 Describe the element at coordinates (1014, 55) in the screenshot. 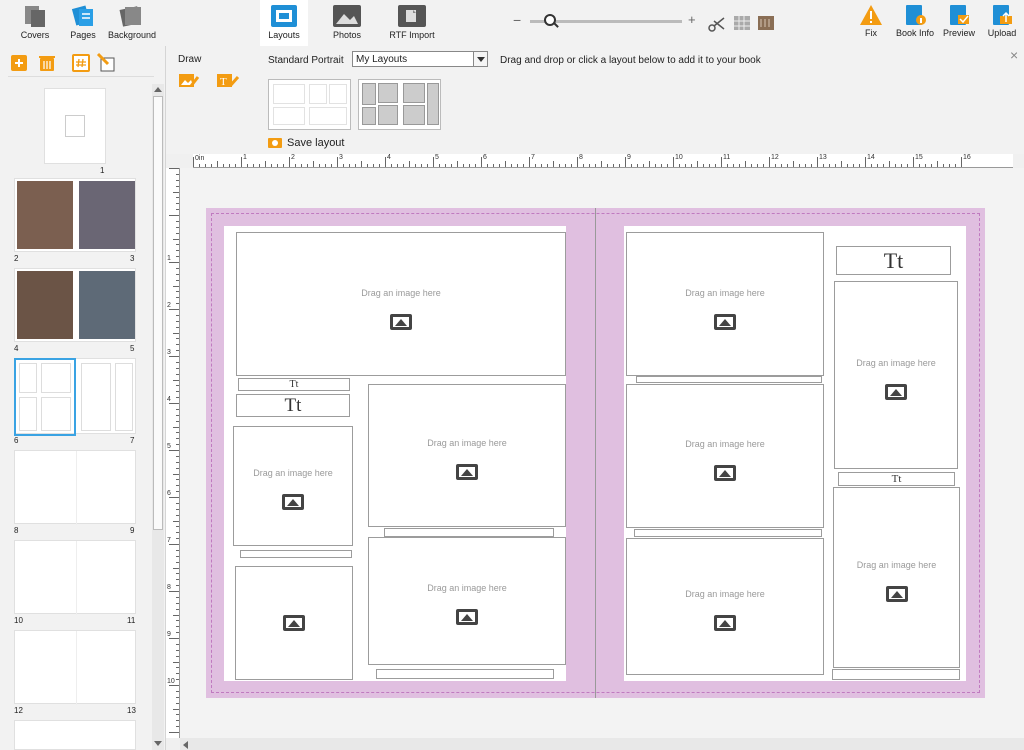

I see `close-subbar-button: ×` at that location.